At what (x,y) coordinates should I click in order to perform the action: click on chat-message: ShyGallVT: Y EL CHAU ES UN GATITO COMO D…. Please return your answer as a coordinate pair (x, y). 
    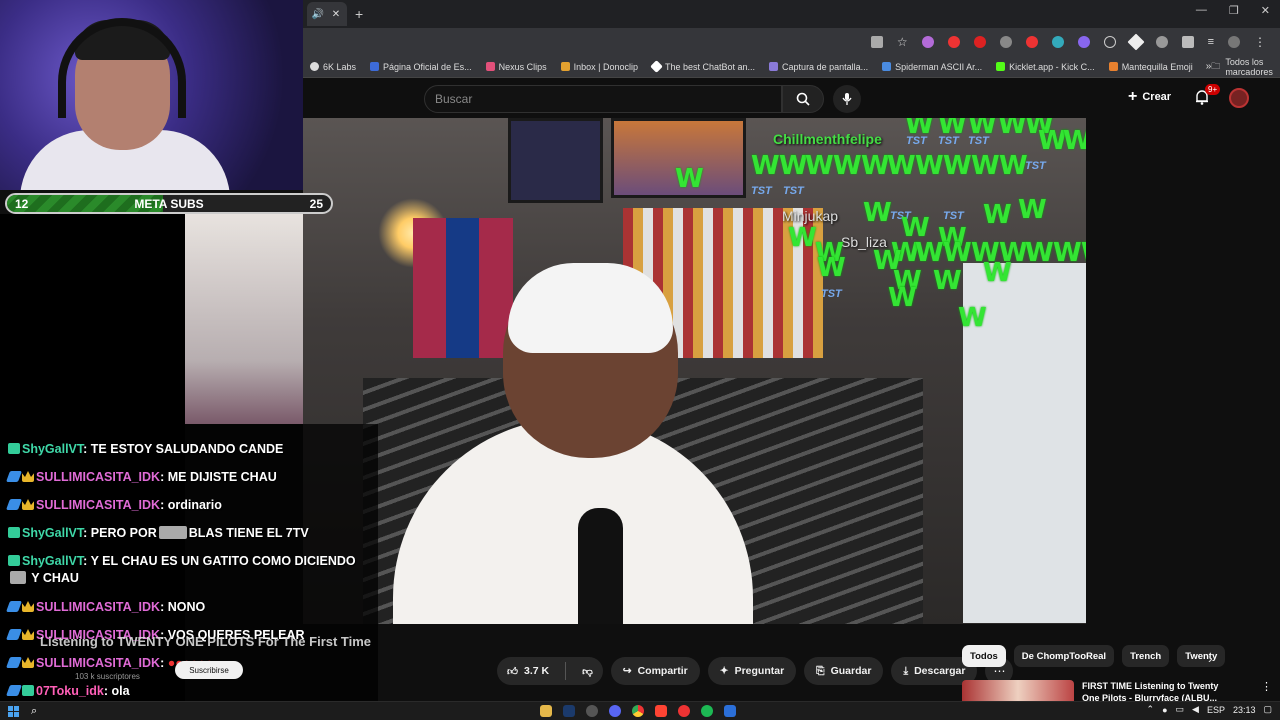
    Looking at the image, I should click on (188, 570).